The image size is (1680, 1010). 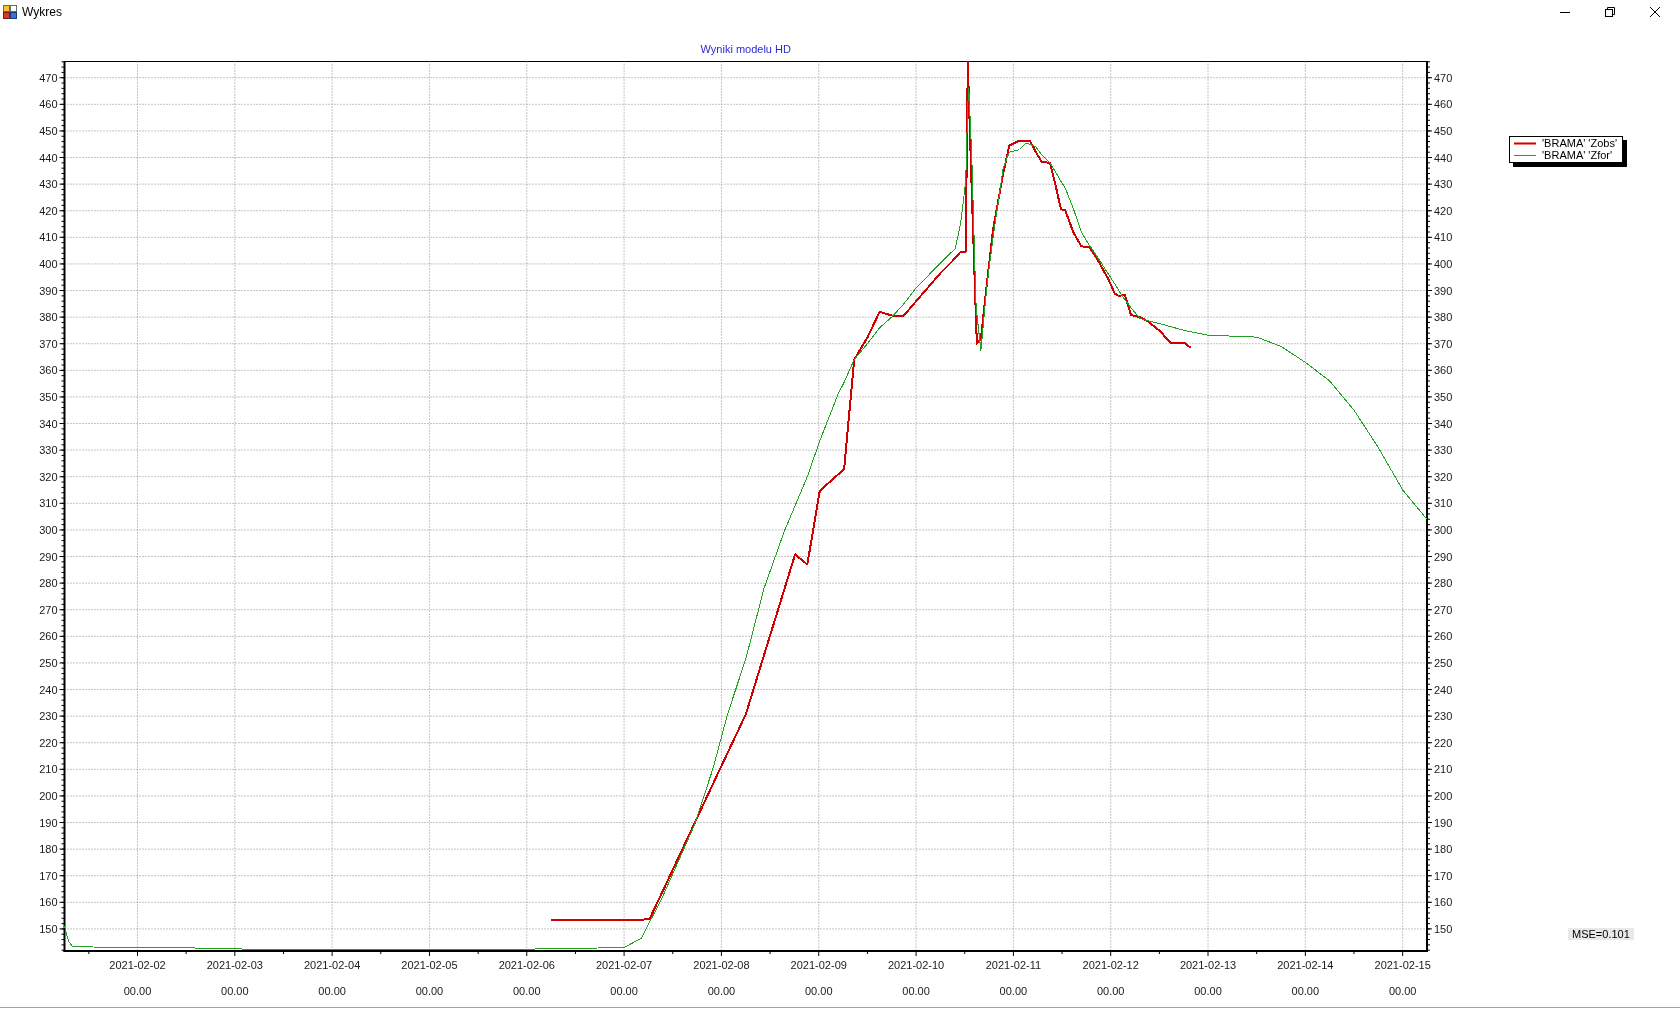 I want to click on window-title: Wykres, so click(x=42, y=11).